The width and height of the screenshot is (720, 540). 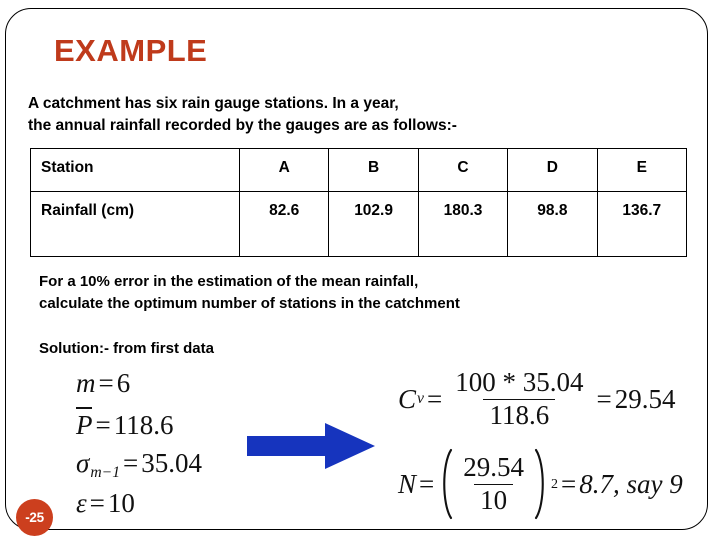 I want to click on right-arrow-icon, so click(x=311, y=446).